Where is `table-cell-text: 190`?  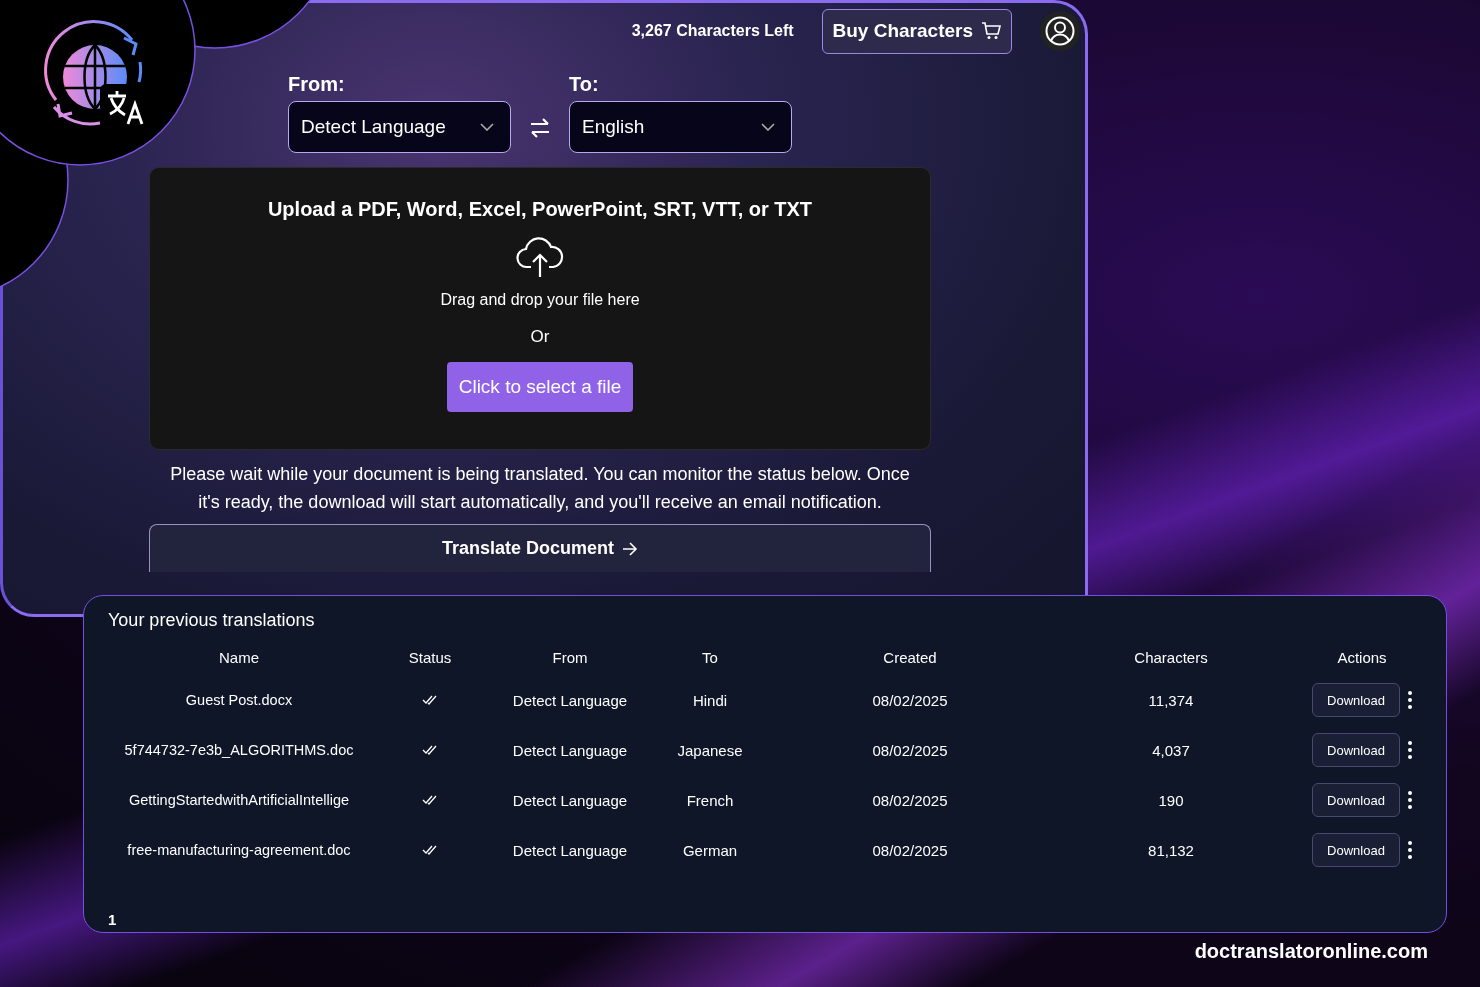
table-cell-text: 190 is located at coordinates (1171, 800).